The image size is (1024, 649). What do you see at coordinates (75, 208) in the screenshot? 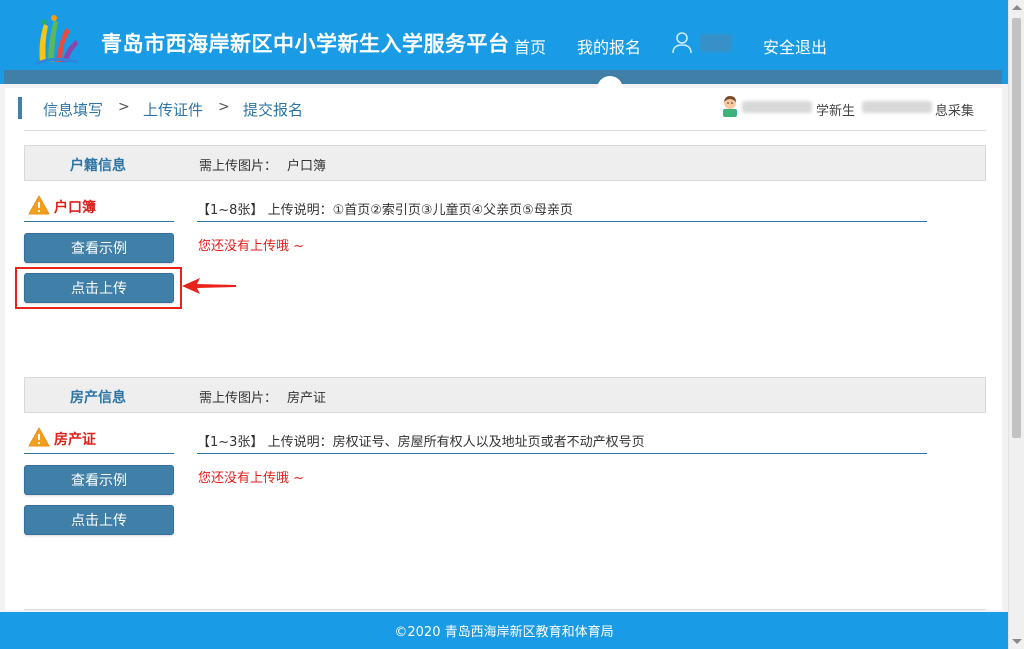
I see `doc-name: 户口簿` at bounding box center [75, 208].